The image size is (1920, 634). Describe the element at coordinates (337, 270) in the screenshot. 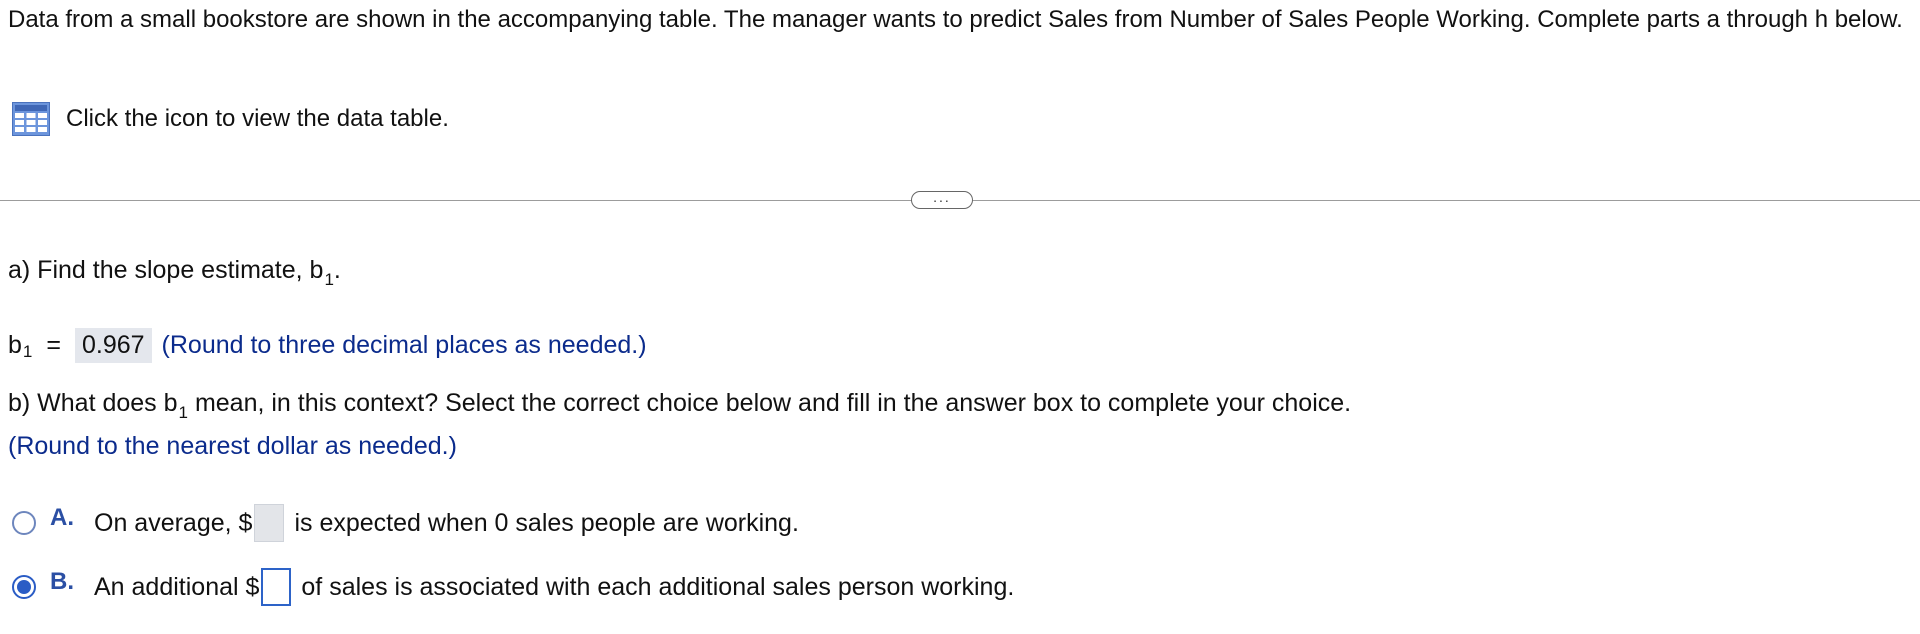

I see `part-a-question-end: .` at that location.